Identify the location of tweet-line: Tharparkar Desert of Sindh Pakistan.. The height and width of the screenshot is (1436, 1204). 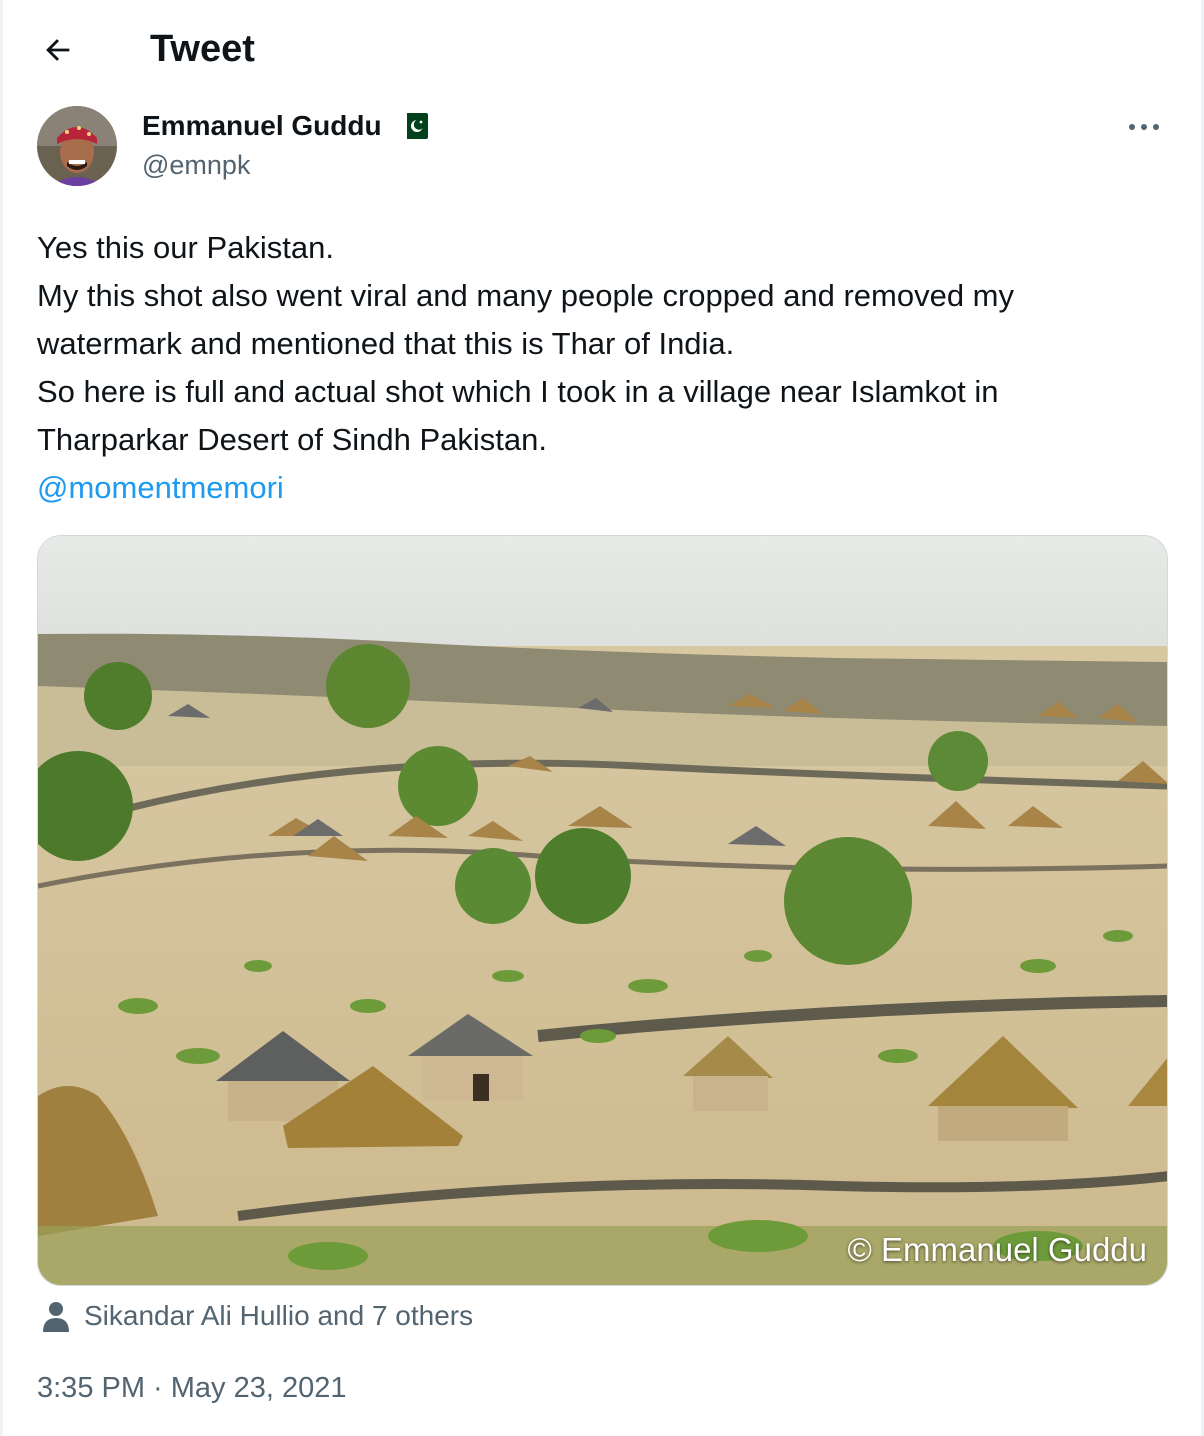
(292, 439).